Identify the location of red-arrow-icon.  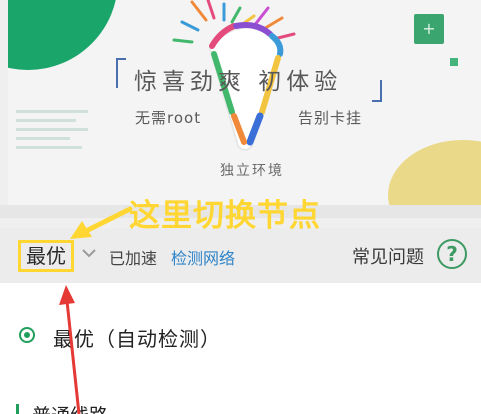
(70, 349).